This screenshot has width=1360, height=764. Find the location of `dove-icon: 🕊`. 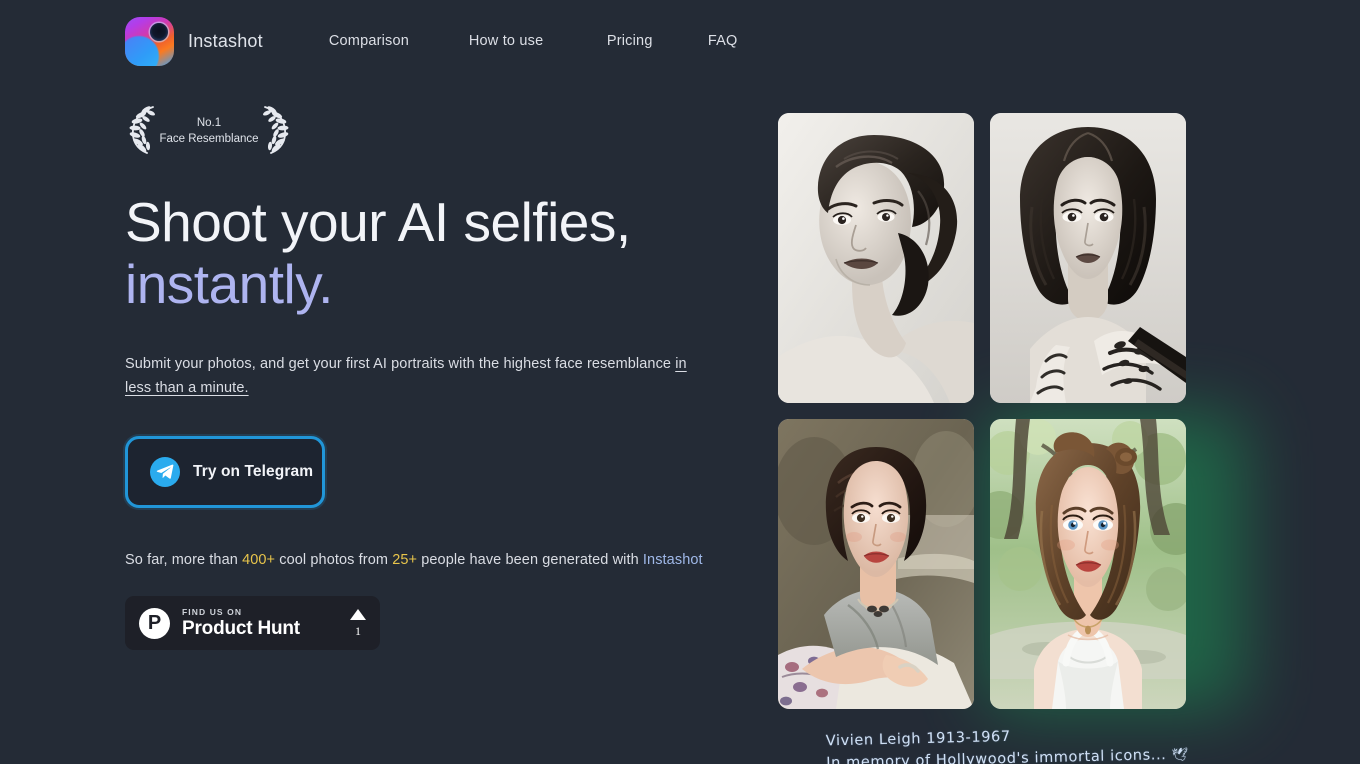

dove-icon: 🕊 is located at coordinates (1180, 756).